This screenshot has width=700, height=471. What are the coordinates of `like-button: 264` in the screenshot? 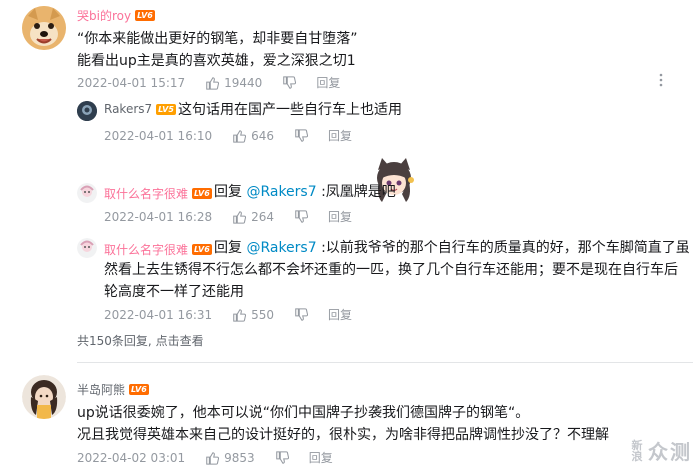 It's located at (253, 217).